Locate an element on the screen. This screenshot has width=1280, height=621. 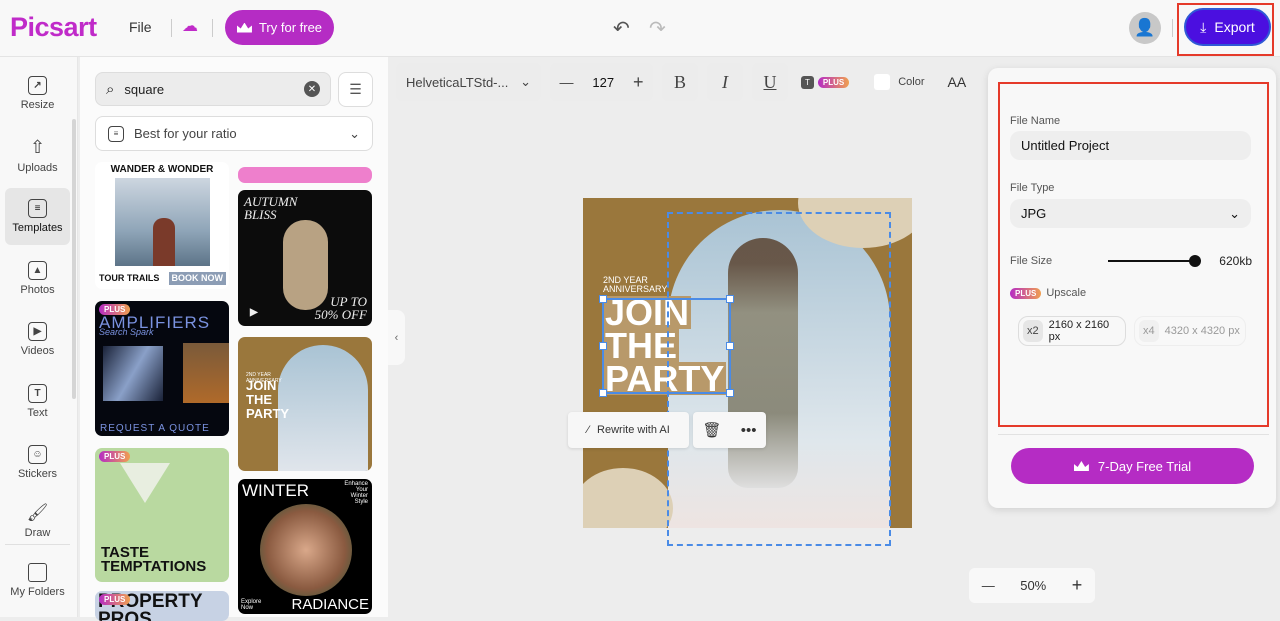
rail-item-stickers: ☺ Stickers is located at coordinates (37, 462).